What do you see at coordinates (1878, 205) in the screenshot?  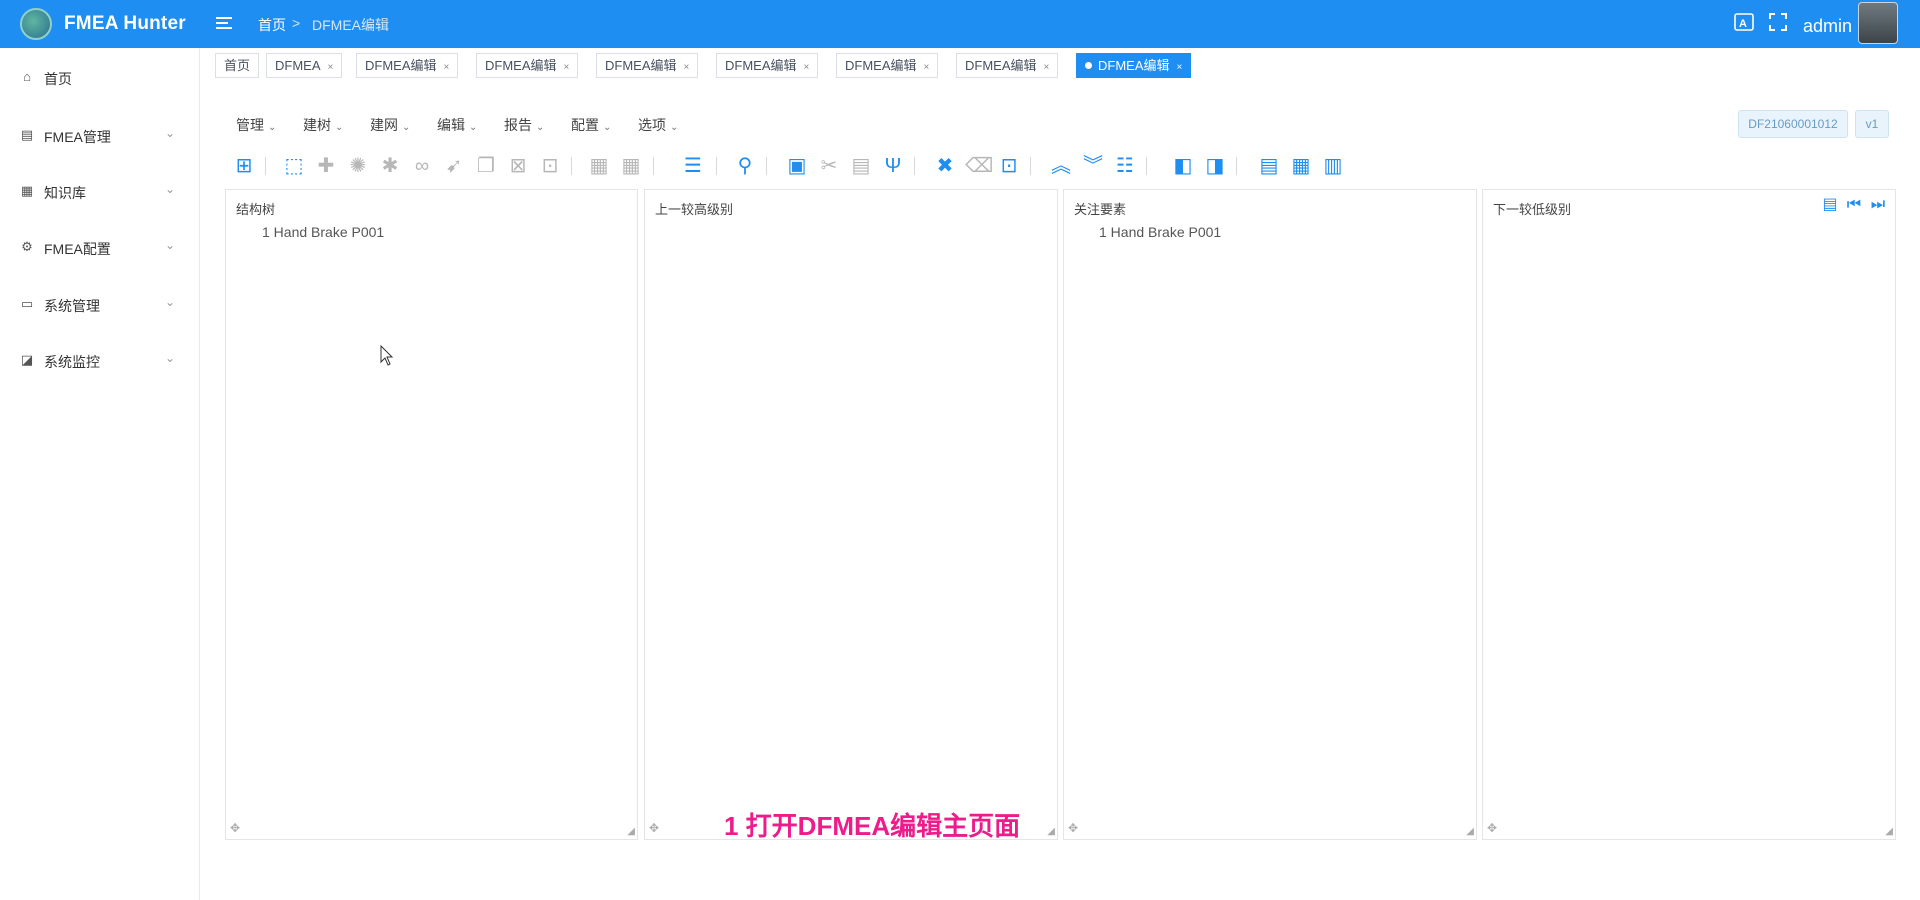 I see `skip-last-icon: ⏭` at bounding box center [1878, 205].